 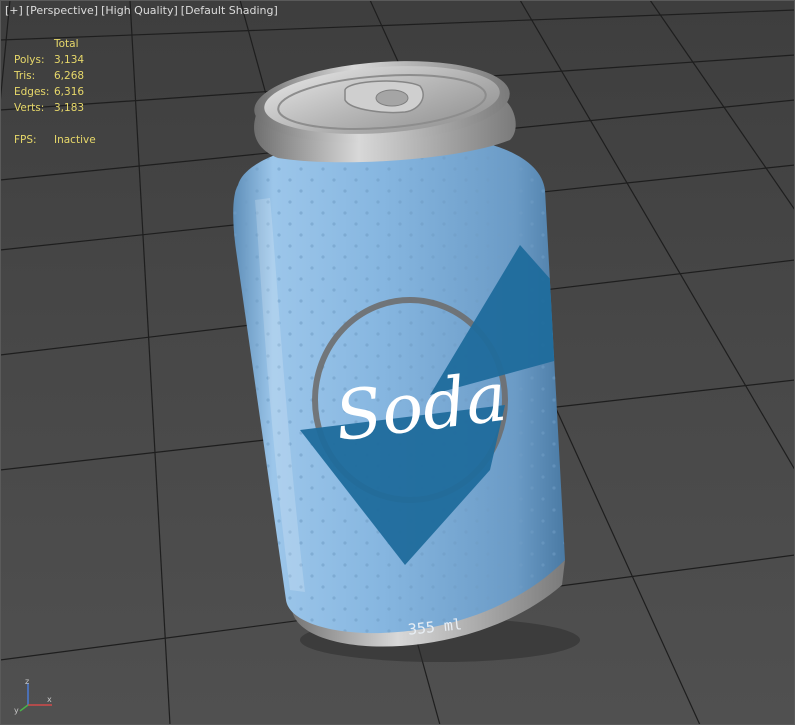 I want to click on axis-y-label: y, so click(x=16, y=710).